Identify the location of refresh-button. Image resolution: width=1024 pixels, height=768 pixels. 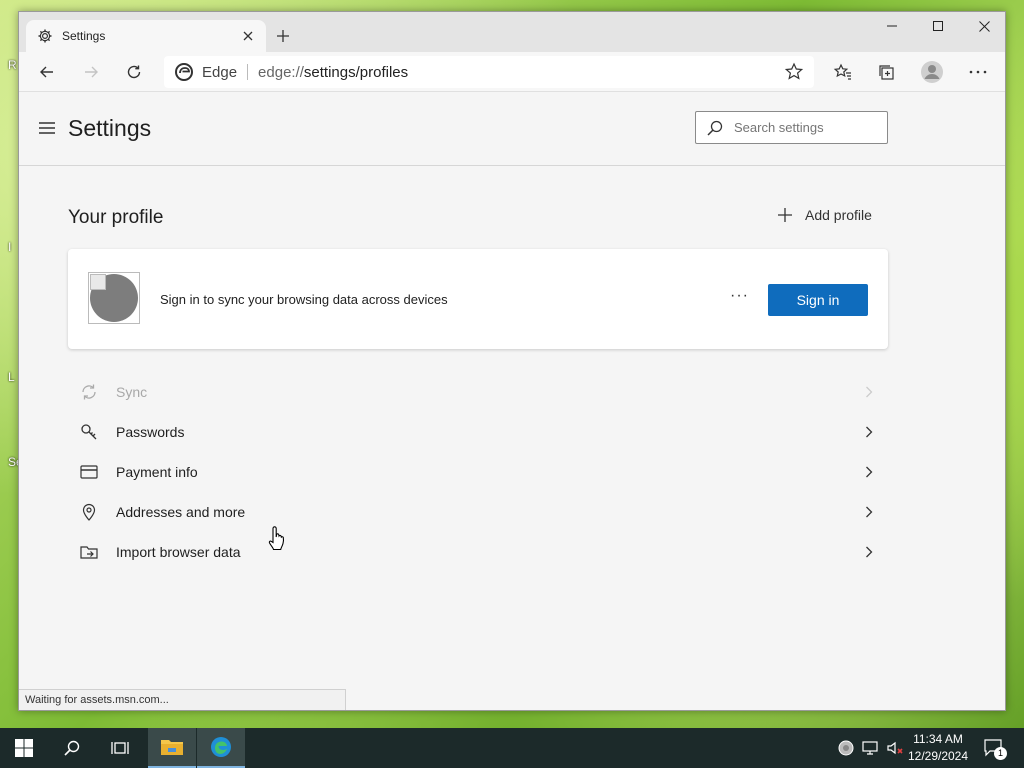
(134, 72).